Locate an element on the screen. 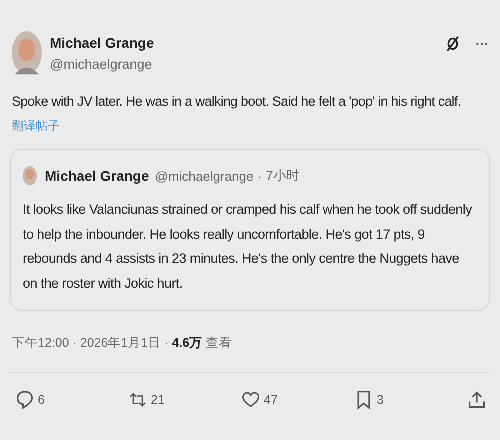 This screenshot has height=440, width=500. action-count: 47 is located at coordinates (271, 400).